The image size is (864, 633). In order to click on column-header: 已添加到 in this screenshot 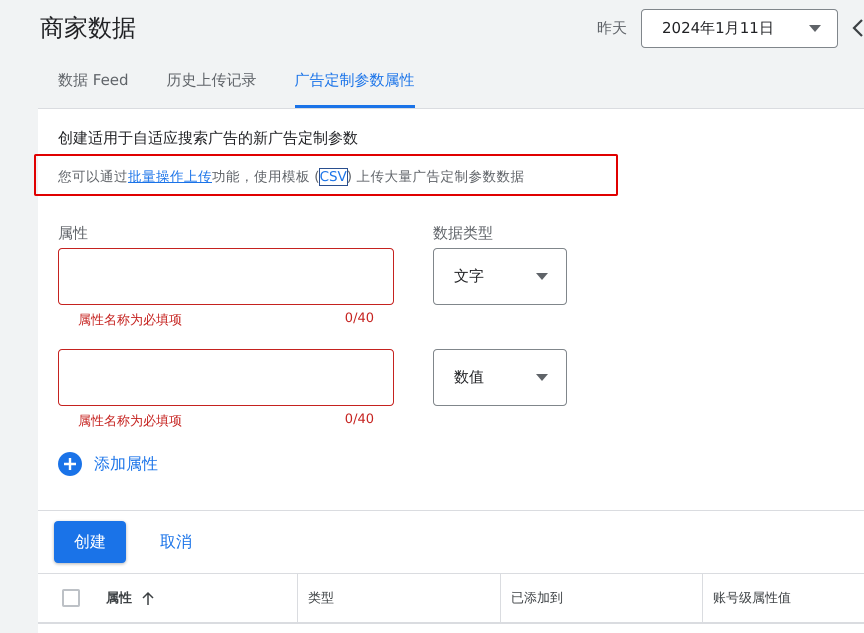, I will do `click(537, 598)`.